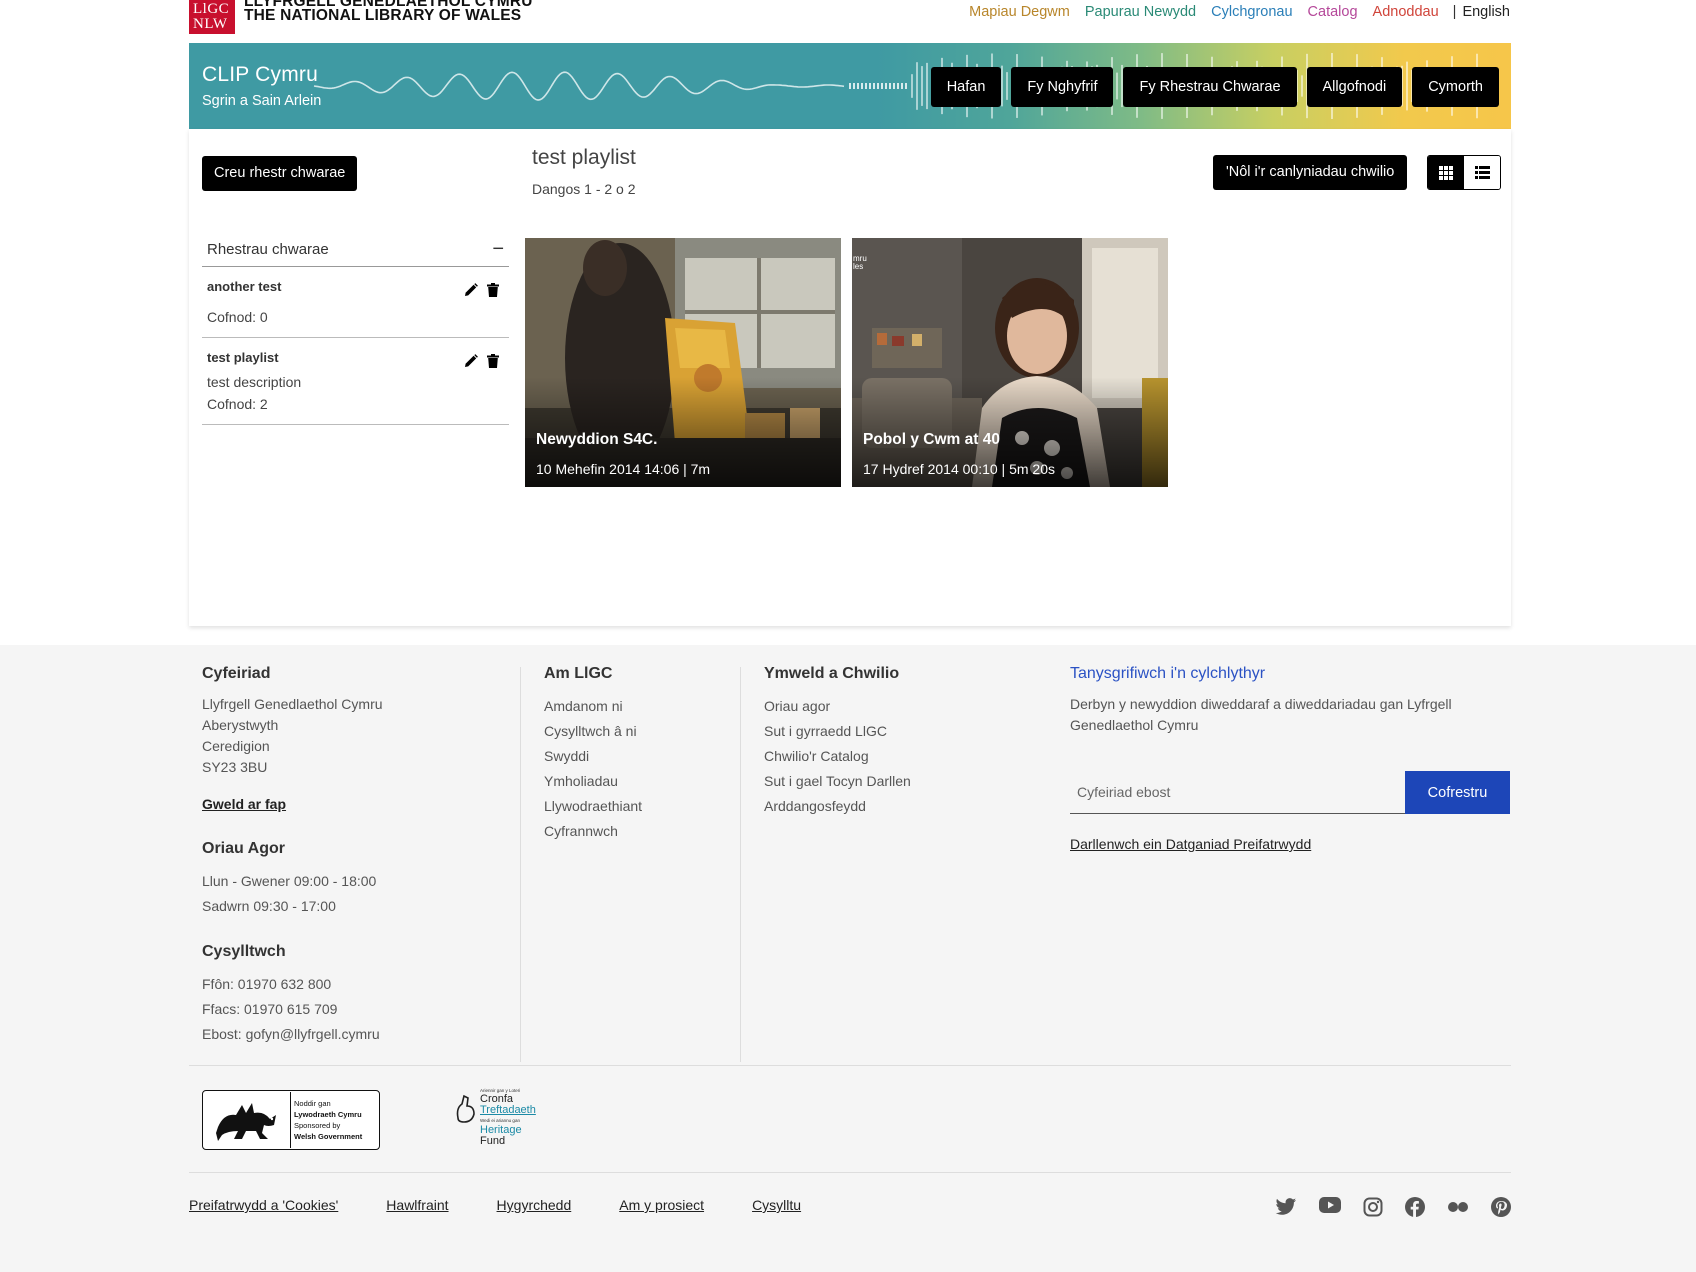  I want to click on view-map-link: Gweld ar fap, so click(357, 804).